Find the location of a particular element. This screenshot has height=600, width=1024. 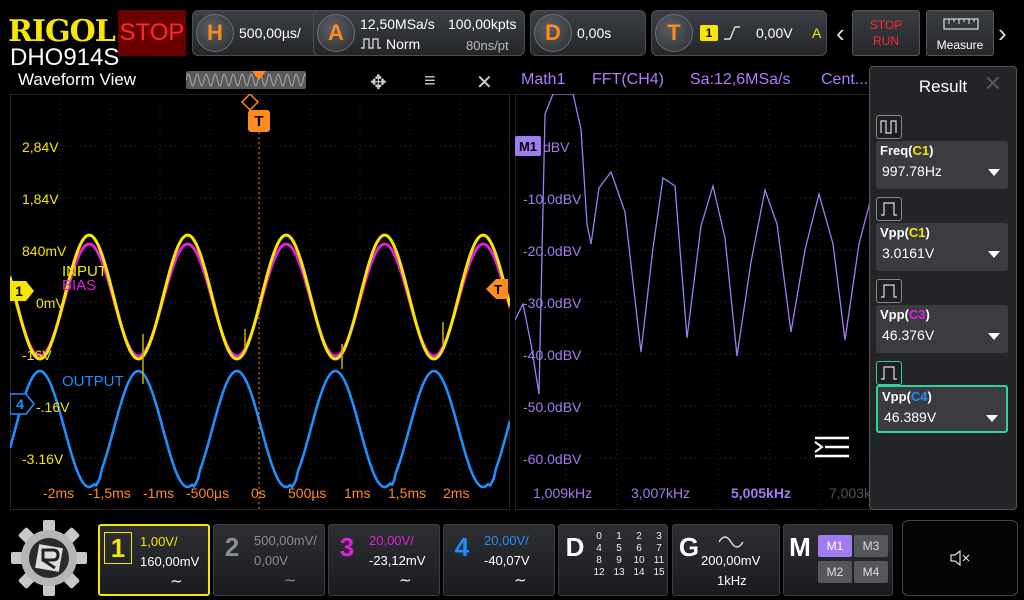

math-m1-button: M1 is located at coordinates (835, 546).